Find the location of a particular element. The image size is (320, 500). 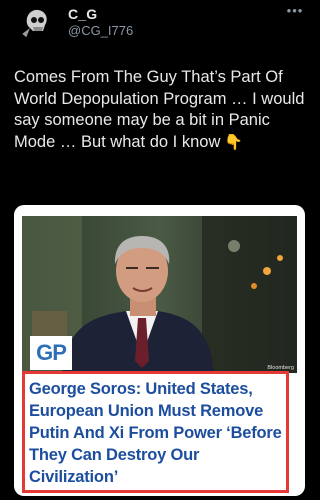

gp-logo: GP is located at coordinates (51, 353).